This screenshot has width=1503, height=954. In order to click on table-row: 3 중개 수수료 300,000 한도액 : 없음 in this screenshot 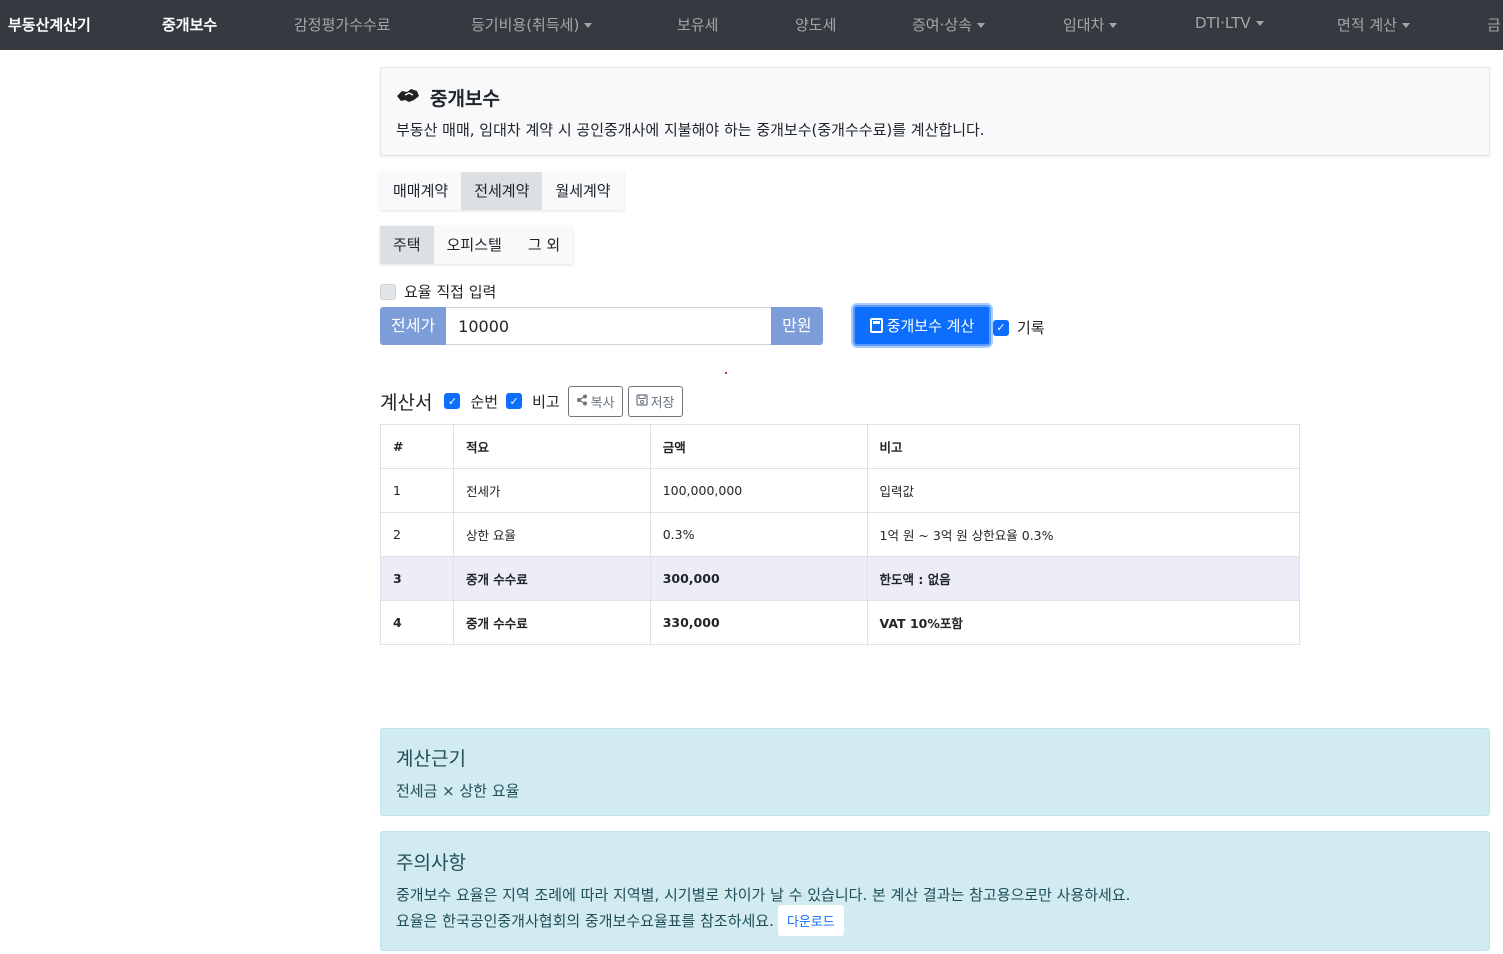, I will do `click(840, 578)`.